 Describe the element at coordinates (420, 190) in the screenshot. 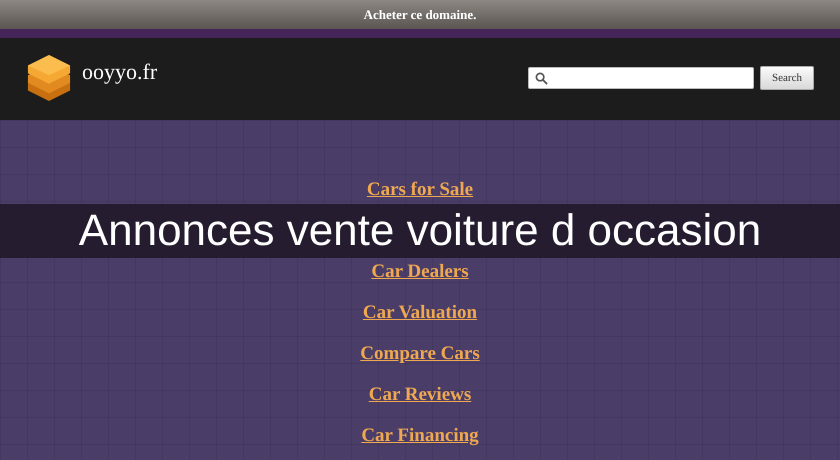

I see `category-link: Cars for Sale` at that location.